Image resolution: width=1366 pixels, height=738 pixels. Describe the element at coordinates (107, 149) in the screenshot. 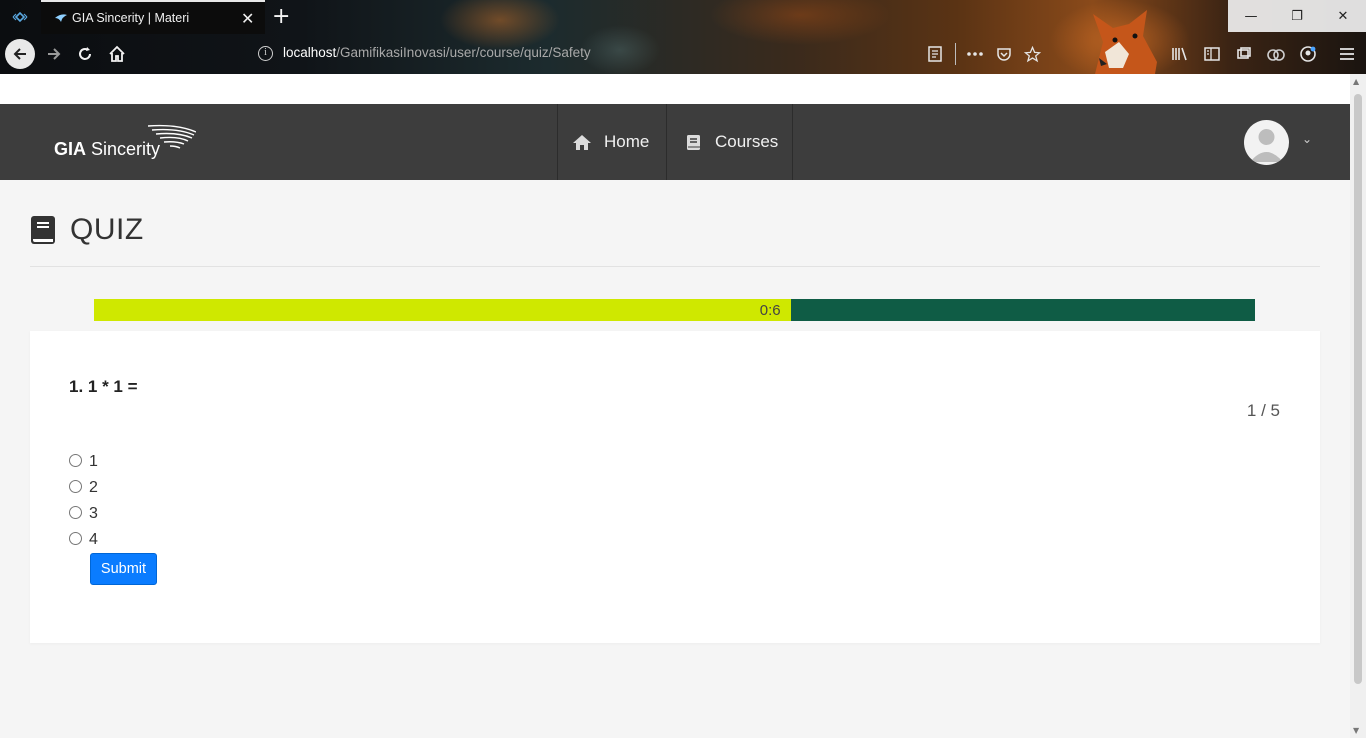

I see `brand-text: GIA Sincerity` at that location.